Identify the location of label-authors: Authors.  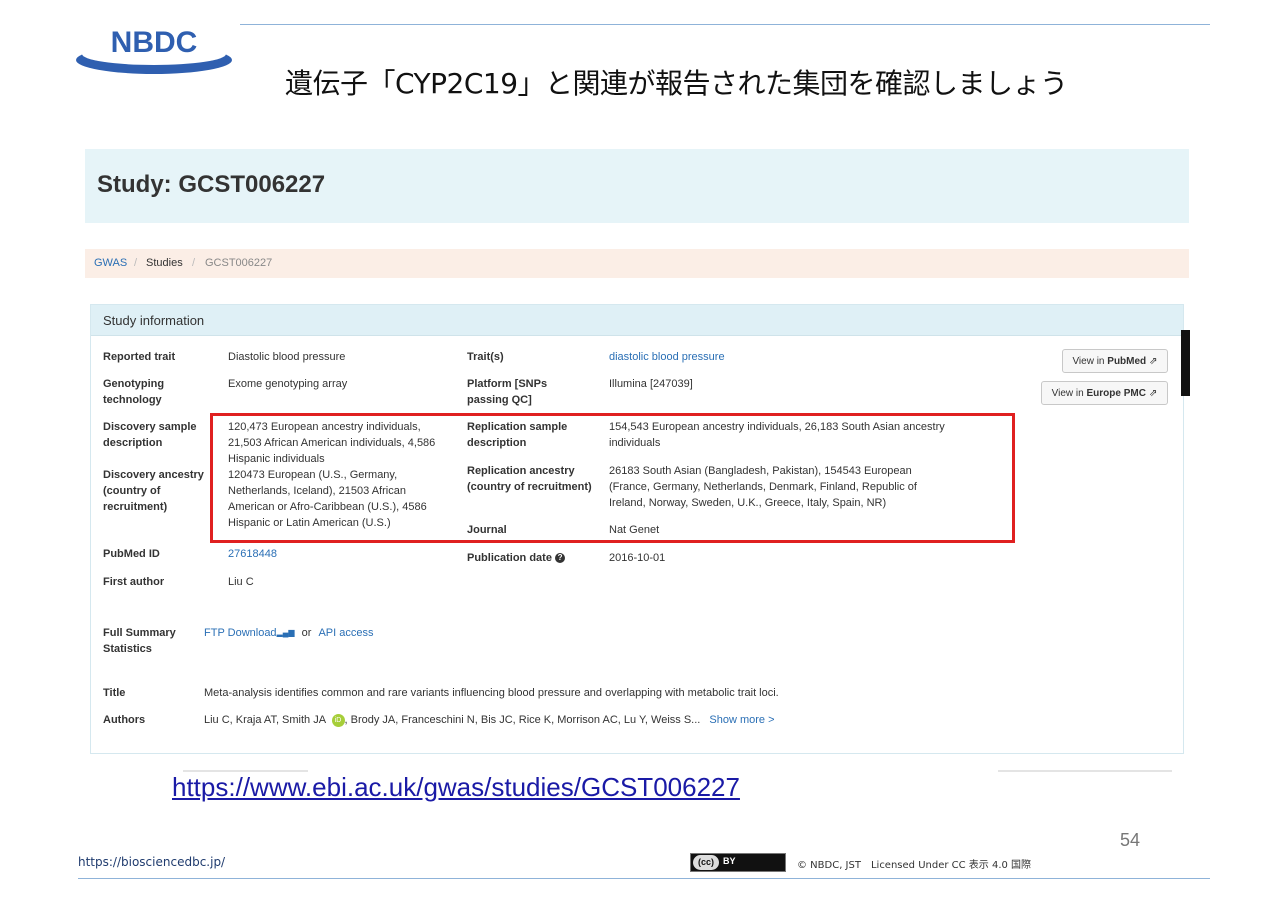
(124, 720).